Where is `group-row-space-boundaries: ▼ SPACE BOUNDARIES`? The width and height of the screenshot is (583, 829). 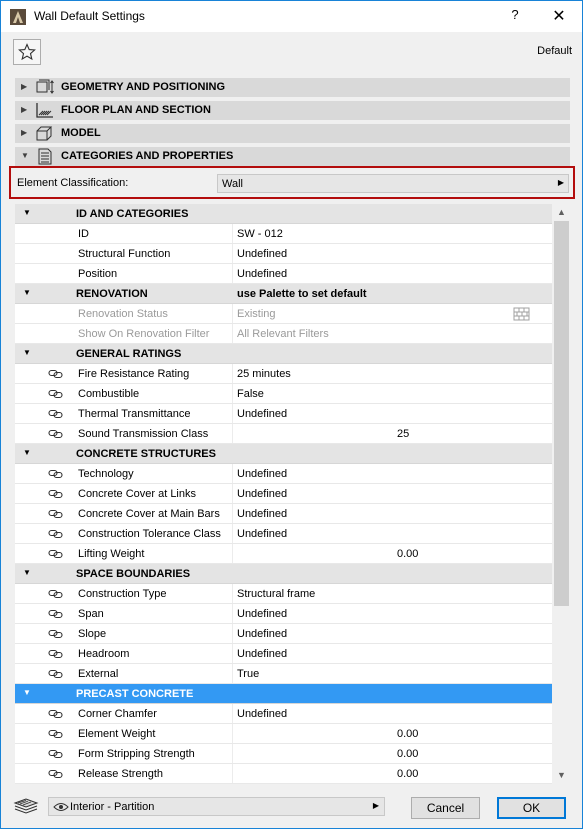
group-row-space-boundaries: ▼ SPACE BOUNDARIES is located at coordinates (283, 574).